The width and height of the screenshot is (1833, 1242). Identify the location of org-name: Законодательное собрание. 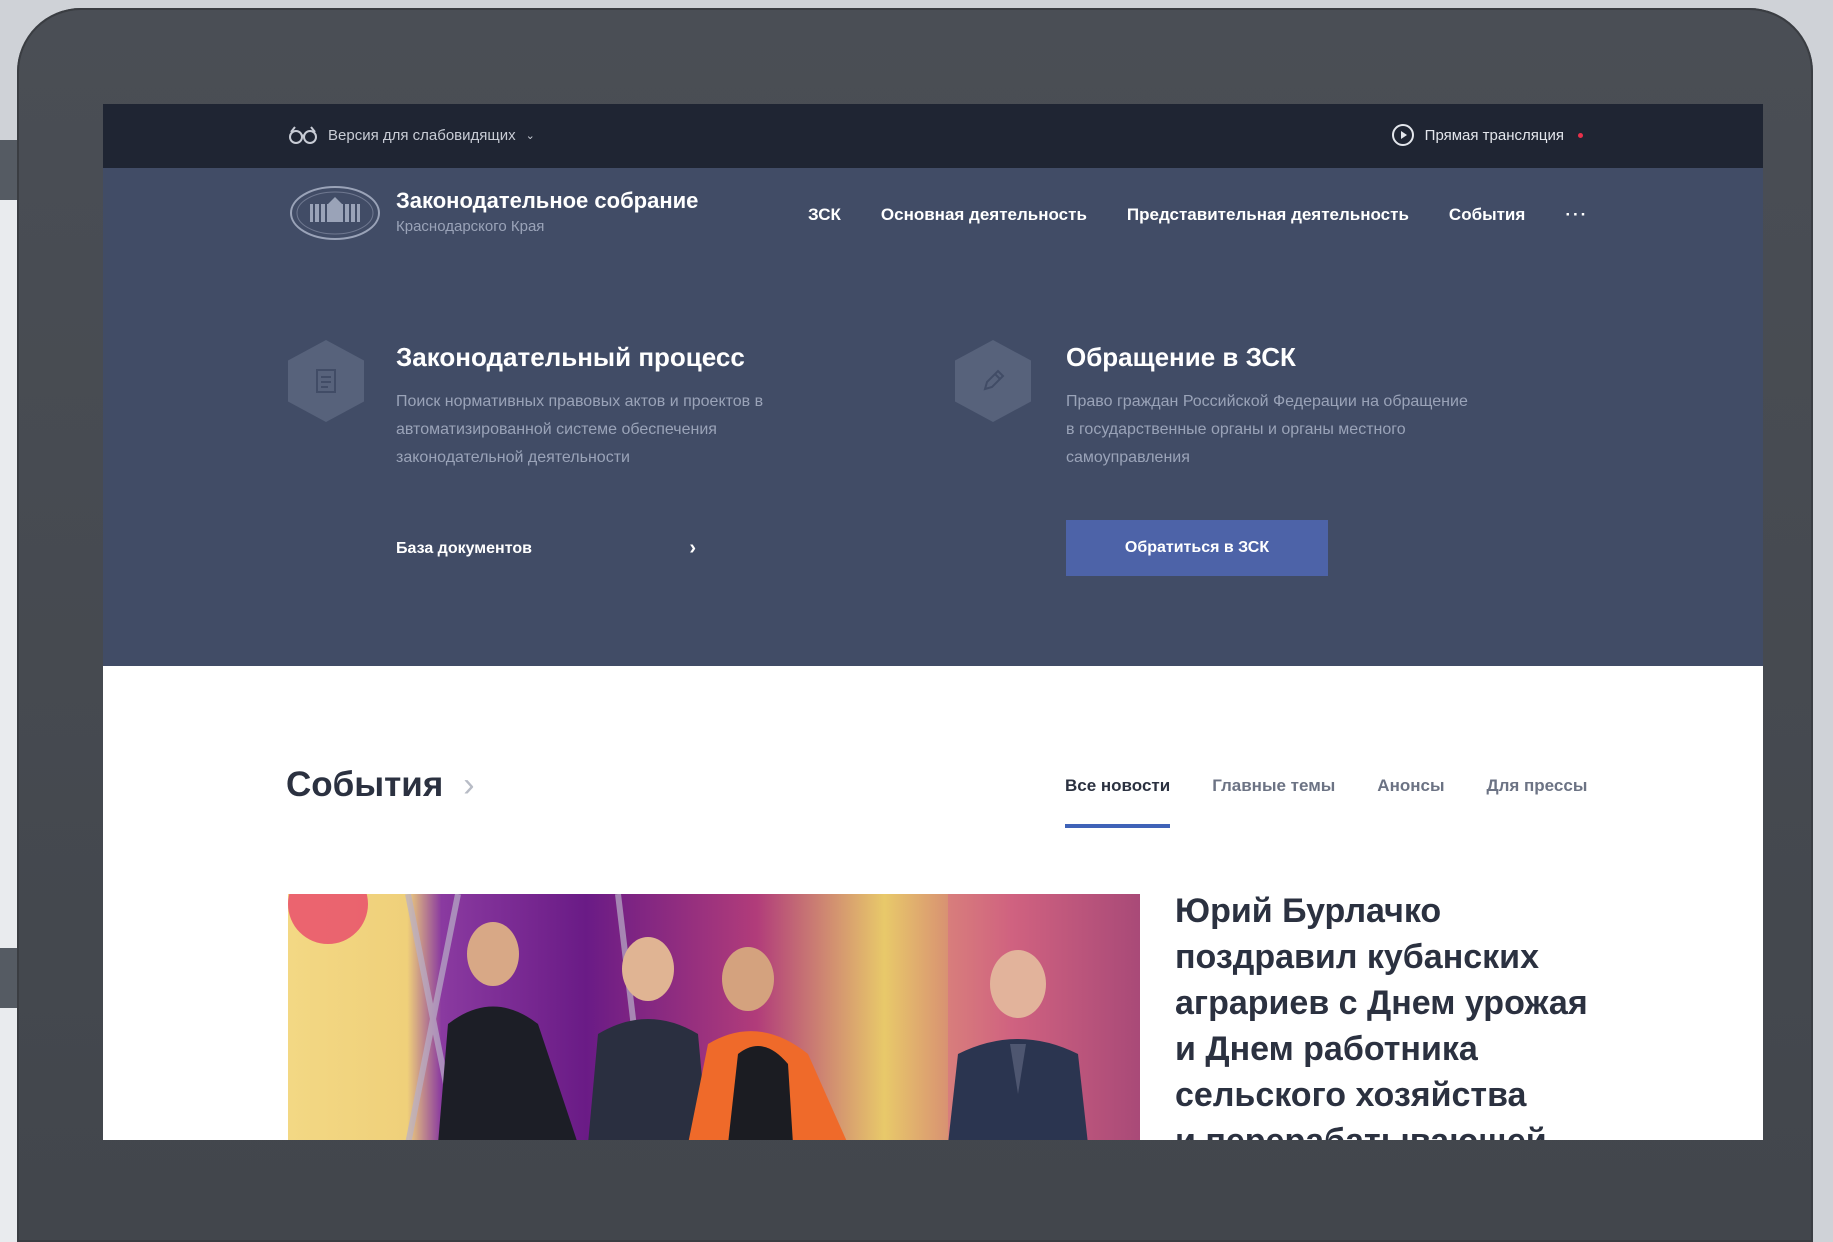
(547, 201).